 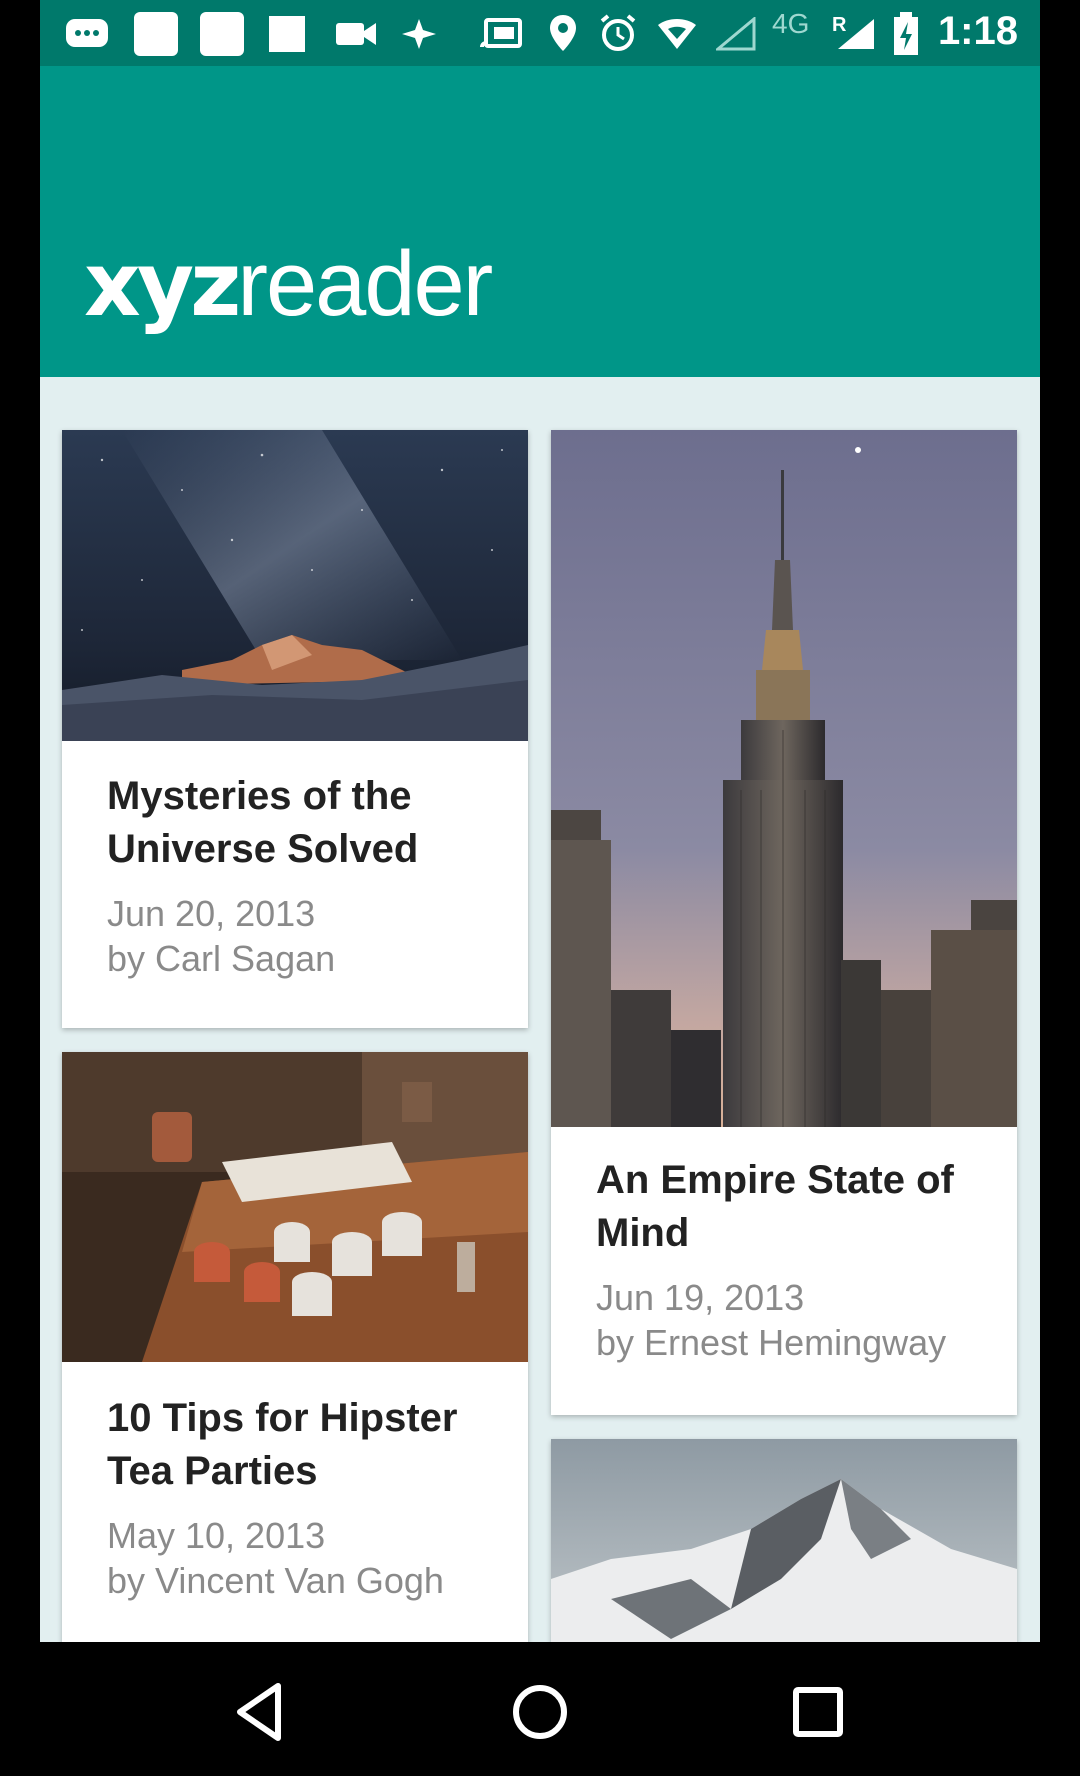 I want to click on recents-icon, so click(x=818, y=1712).